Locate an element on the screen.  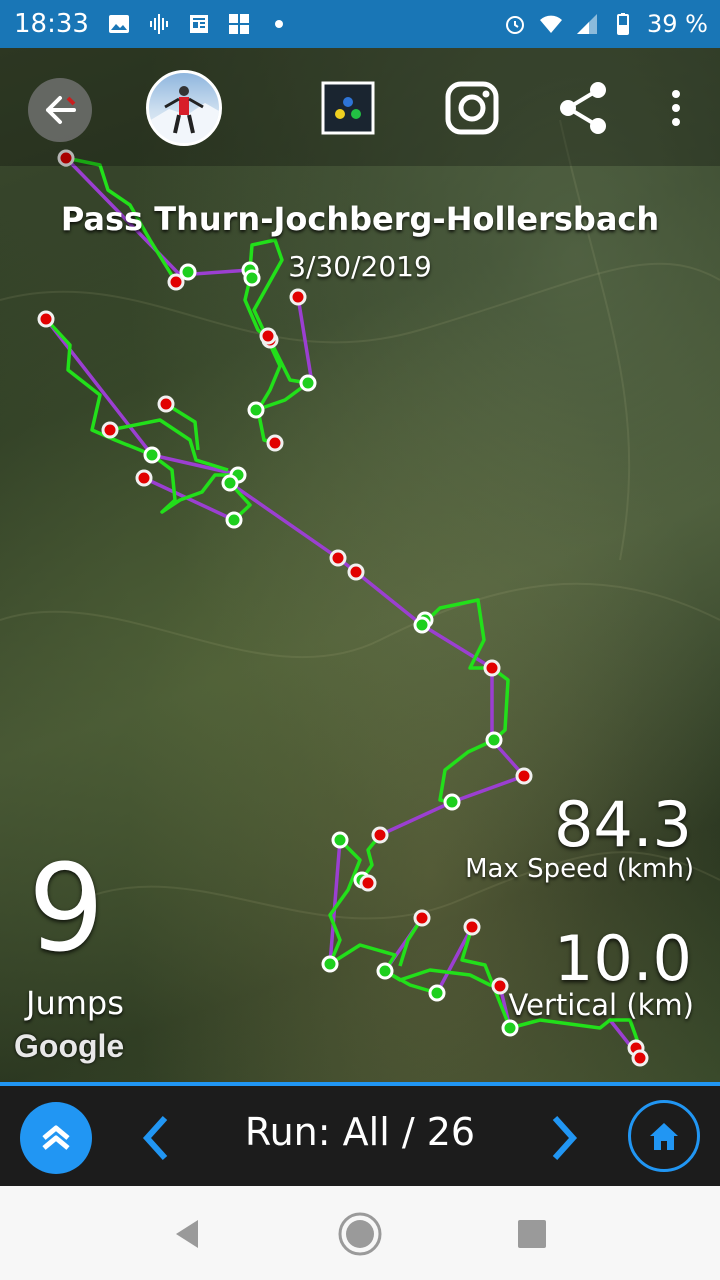
signal-icon is located at coordinates (587, 24).